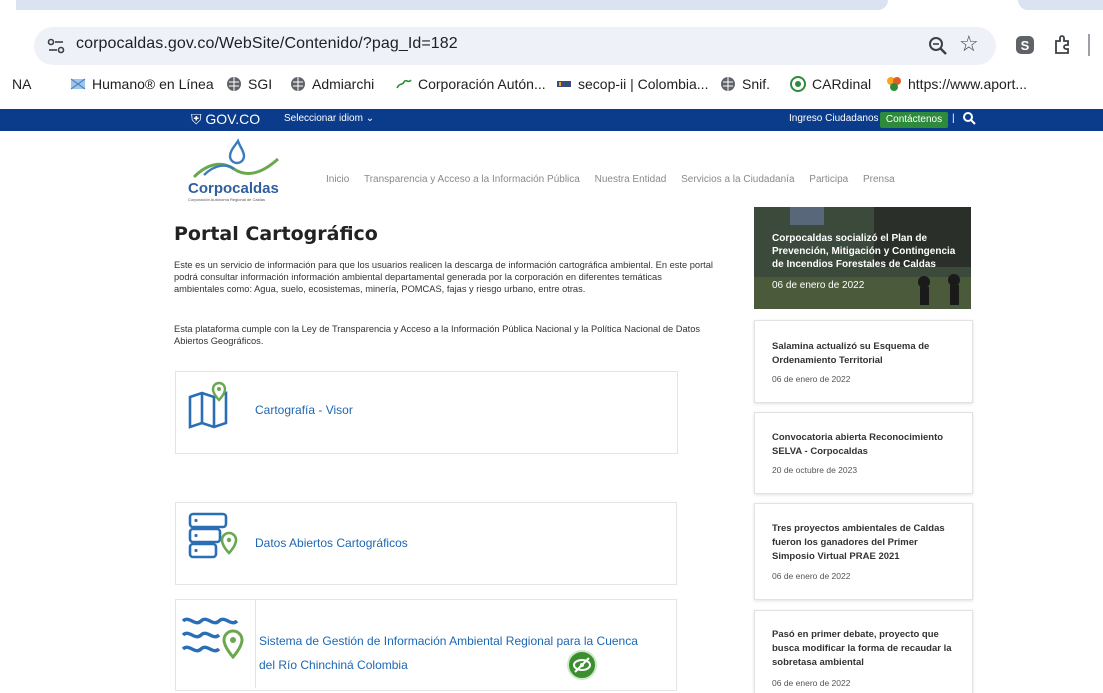  What do you see at coordinates (811, 379) in the screenshot?
I see `news-date-1: 06 de enero de 2022` at bounding box center [811, 379].